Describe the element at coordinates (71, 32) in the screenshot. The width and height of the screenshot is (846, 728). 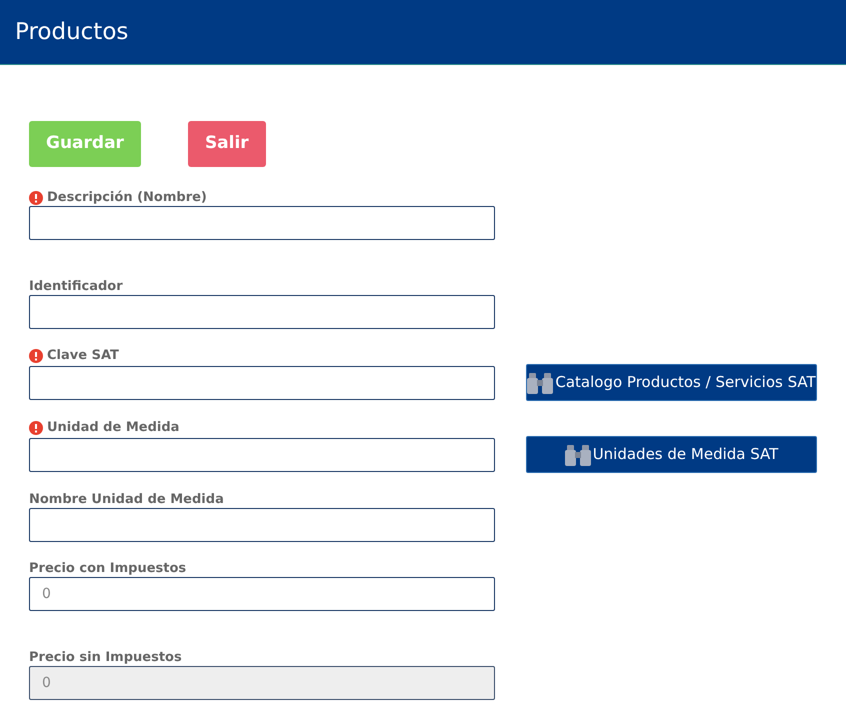
I see `page-title: Productos` at that location.